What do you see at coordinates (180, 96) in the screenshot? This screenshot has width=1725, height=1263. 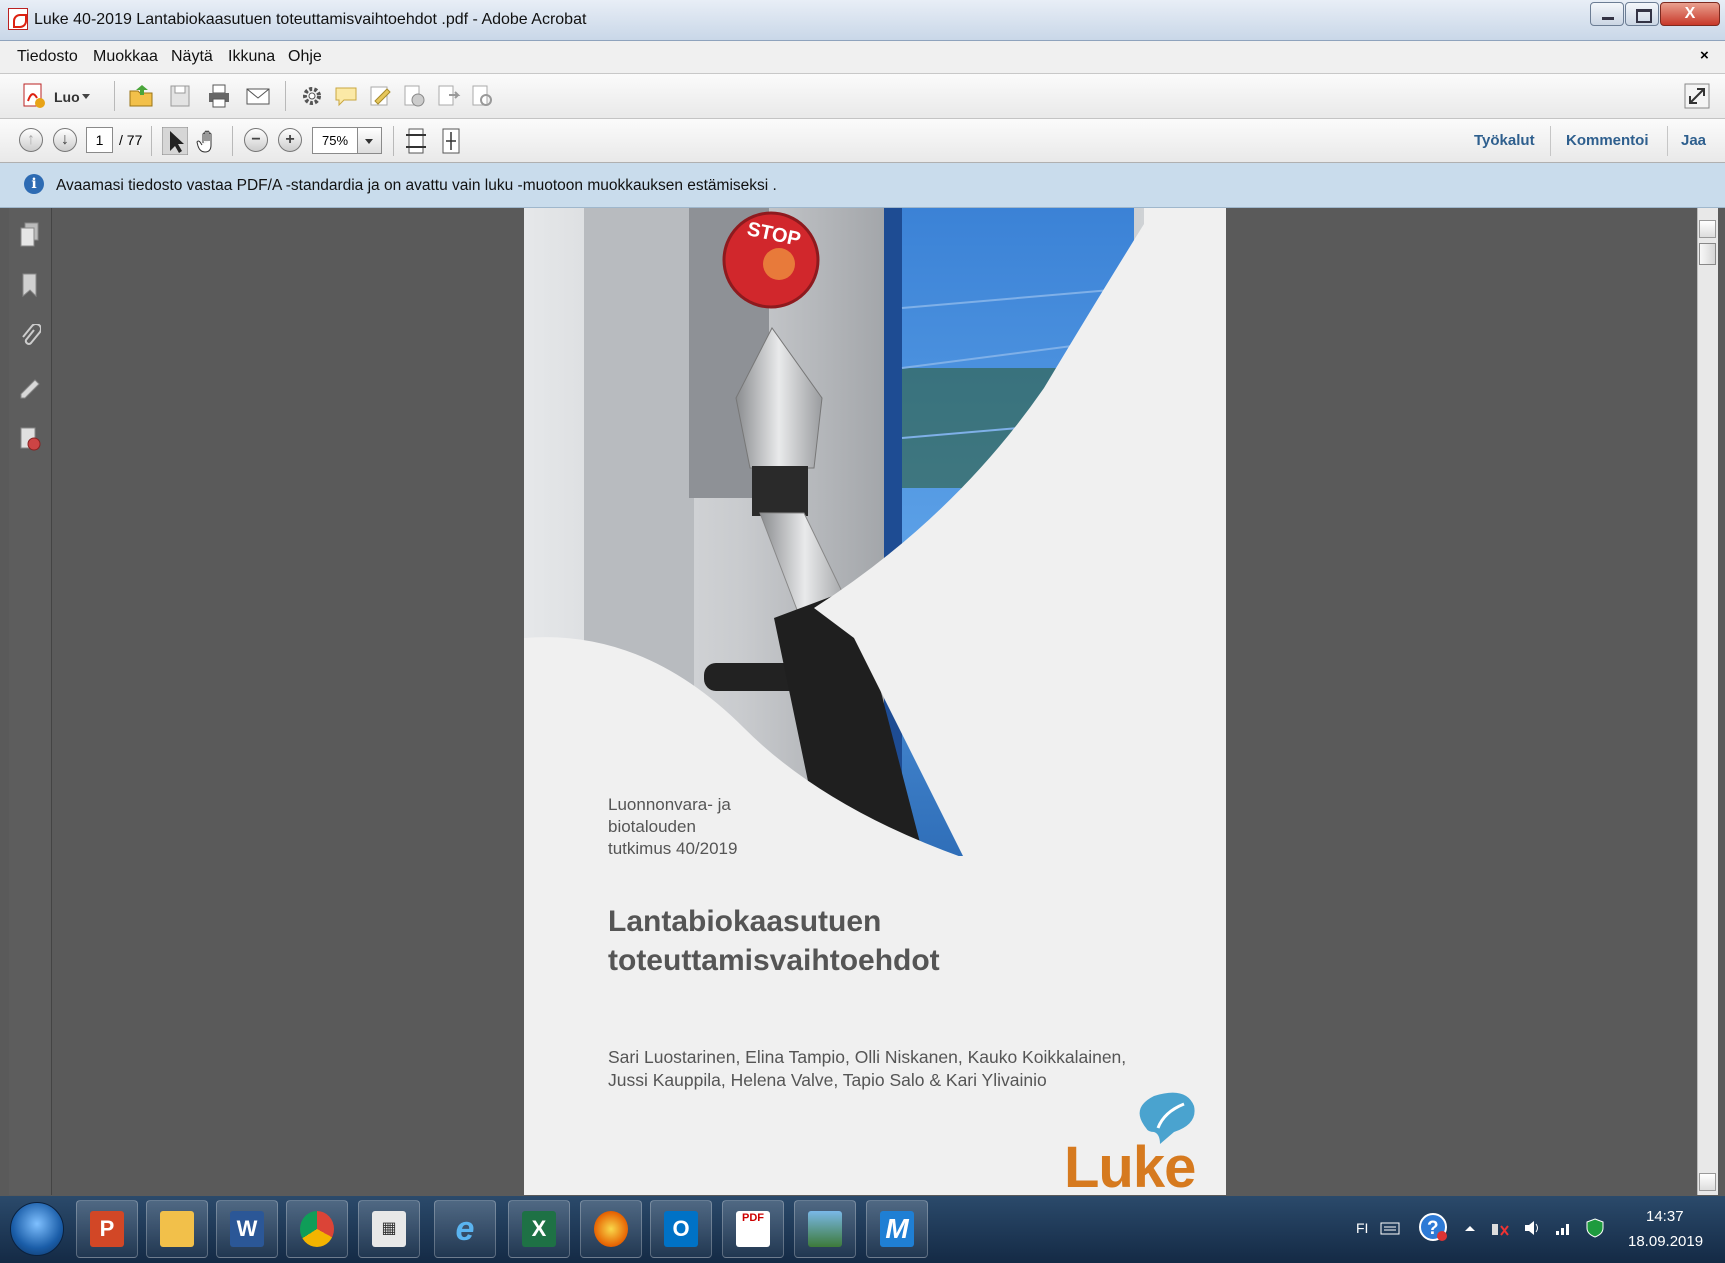 I see `save-icon` at bounding box center [180, 96].